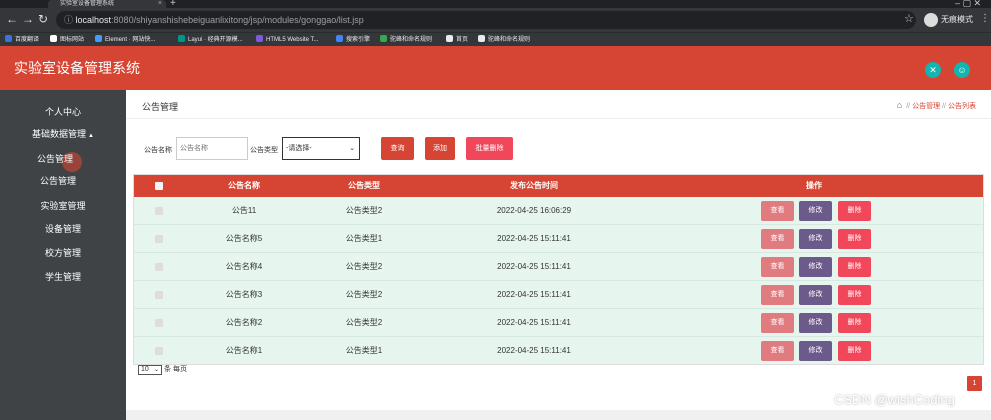 Image resolution: width=991 pixels, height=420 pixels. I want to click on sidebar-item-lab: 实验室管理, so click(63, 206).